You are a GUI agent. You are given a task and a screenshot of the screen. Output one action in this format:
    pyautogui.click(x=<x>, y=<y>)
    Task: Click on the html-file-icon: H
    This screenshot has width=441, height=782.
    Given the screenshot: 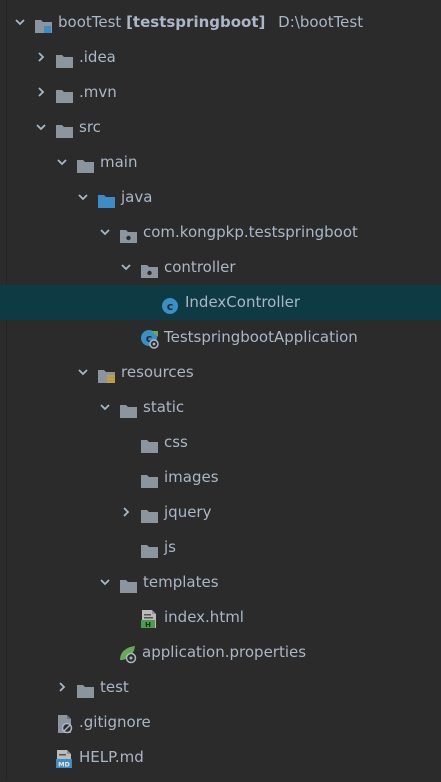 What is the action you would take?
    pyautogui.click(x=150, y=618)
    